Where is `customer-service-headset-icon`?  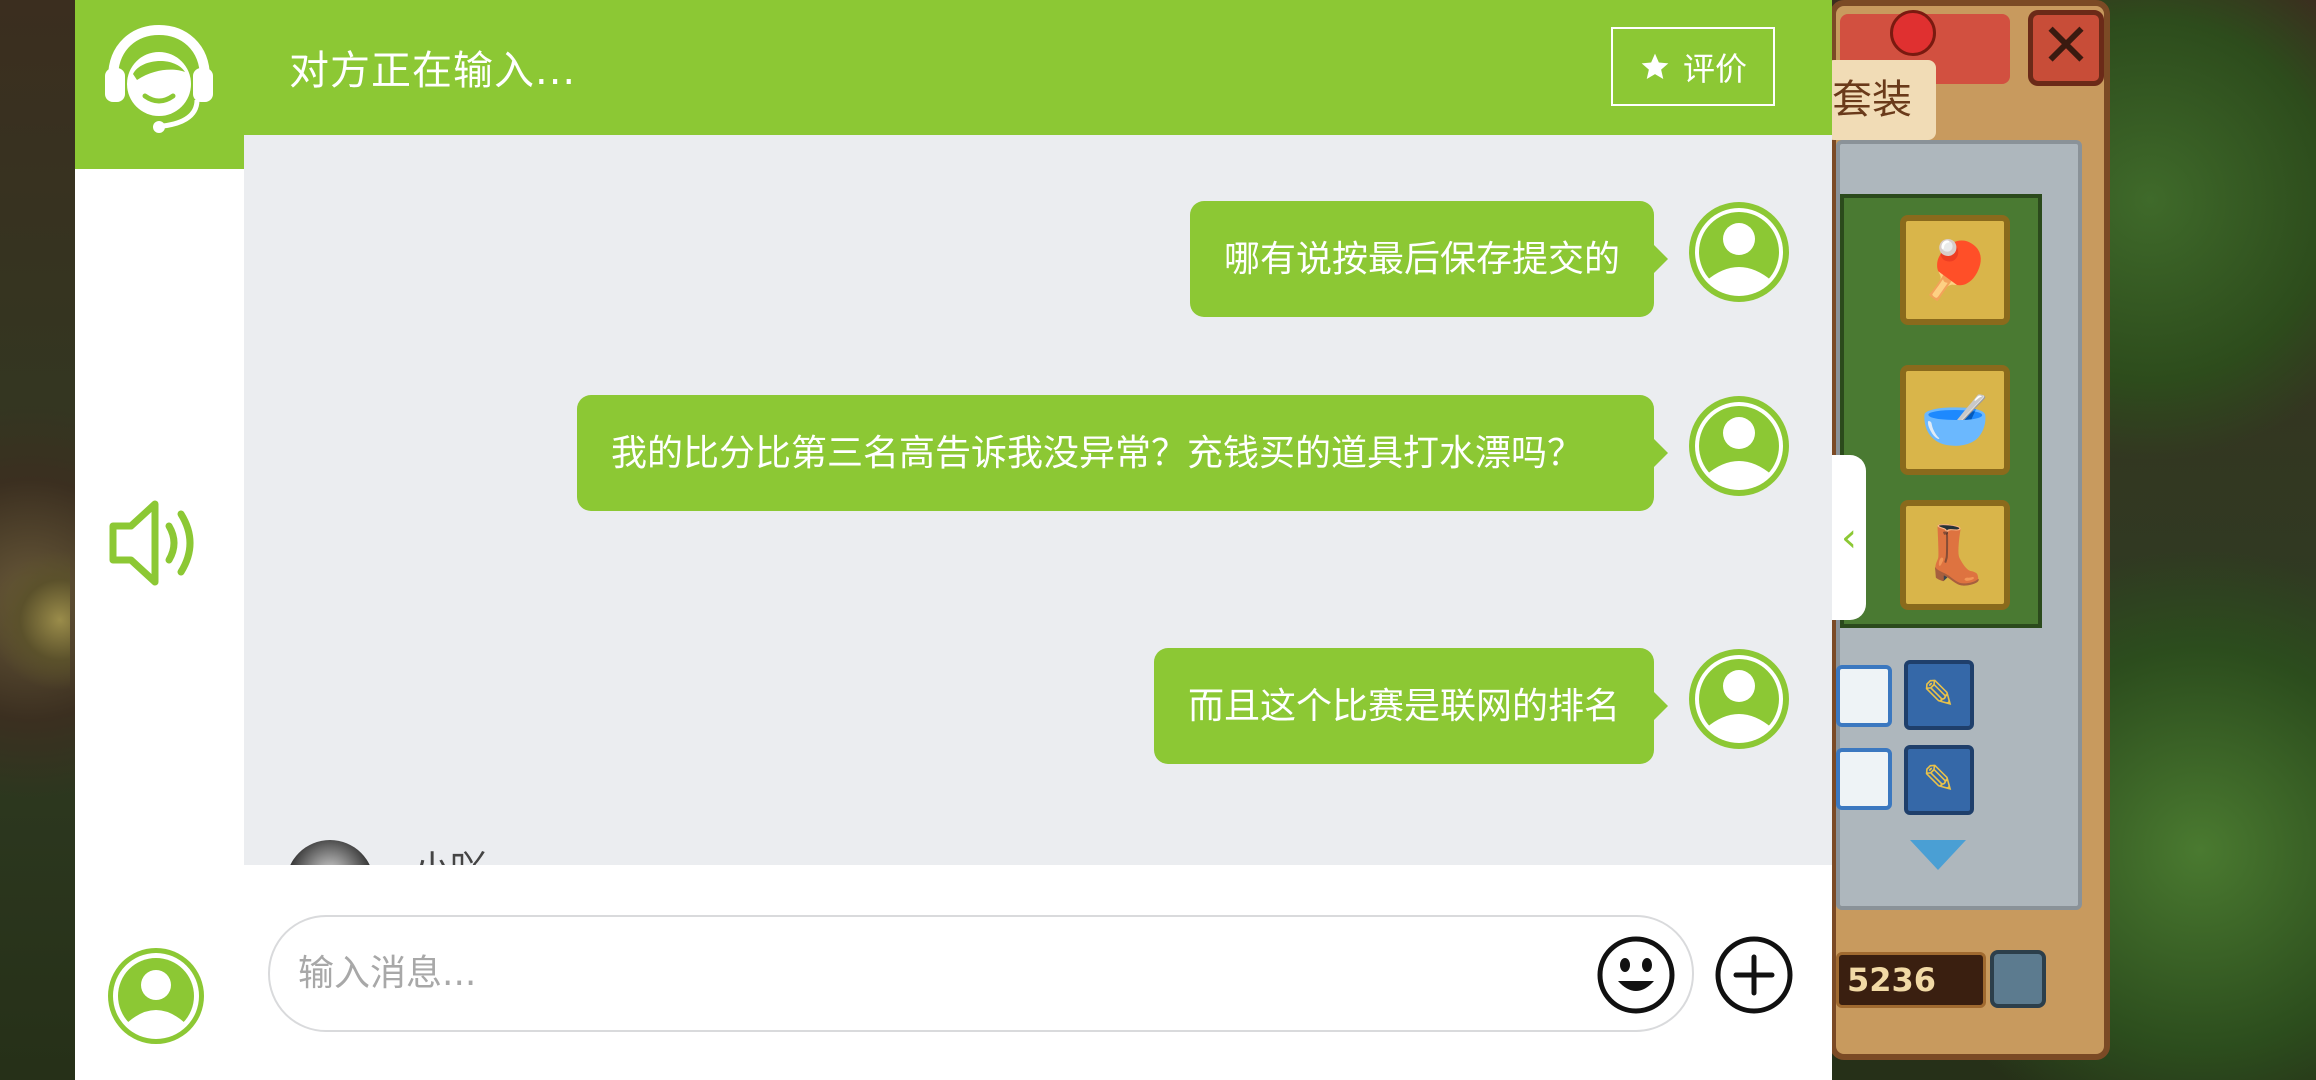
customer-service-headset-icon is located at coordinates (159, 78).